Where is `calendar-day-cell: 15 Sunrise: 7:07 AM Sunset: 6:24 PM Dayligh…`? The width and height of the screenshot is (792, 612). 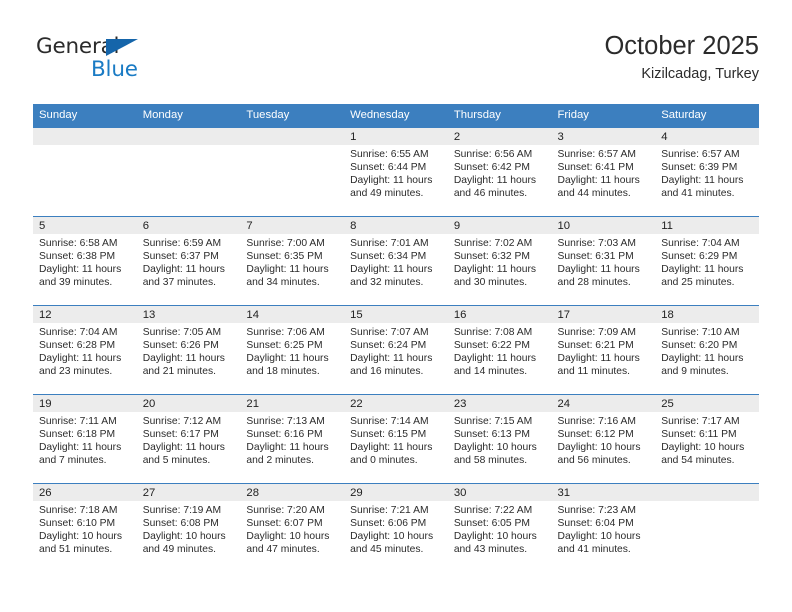
calendar-day-cell: 15 Sunrise: 7:07 AM Sunset: 6:24 PM Dayligh… is located at coordinates (396, 350).